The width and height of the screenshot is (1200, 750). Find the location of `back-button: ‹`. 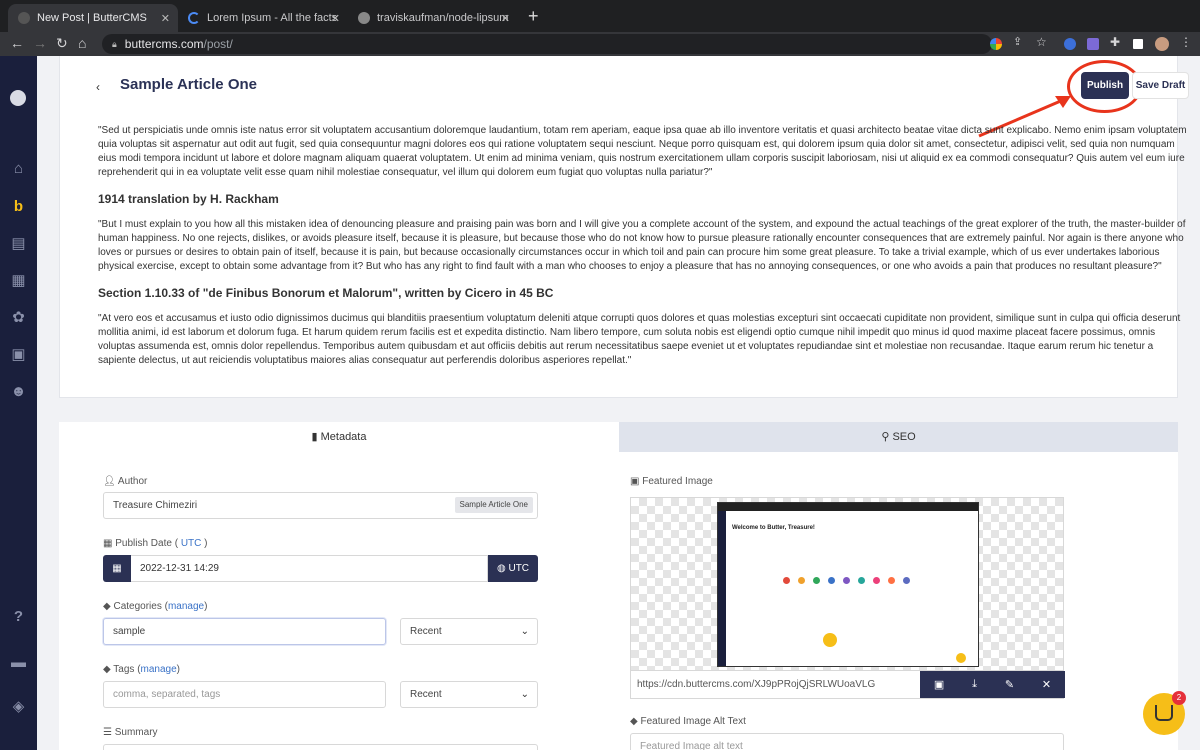

back-button: ‹ is located at coordinates (98, 87).